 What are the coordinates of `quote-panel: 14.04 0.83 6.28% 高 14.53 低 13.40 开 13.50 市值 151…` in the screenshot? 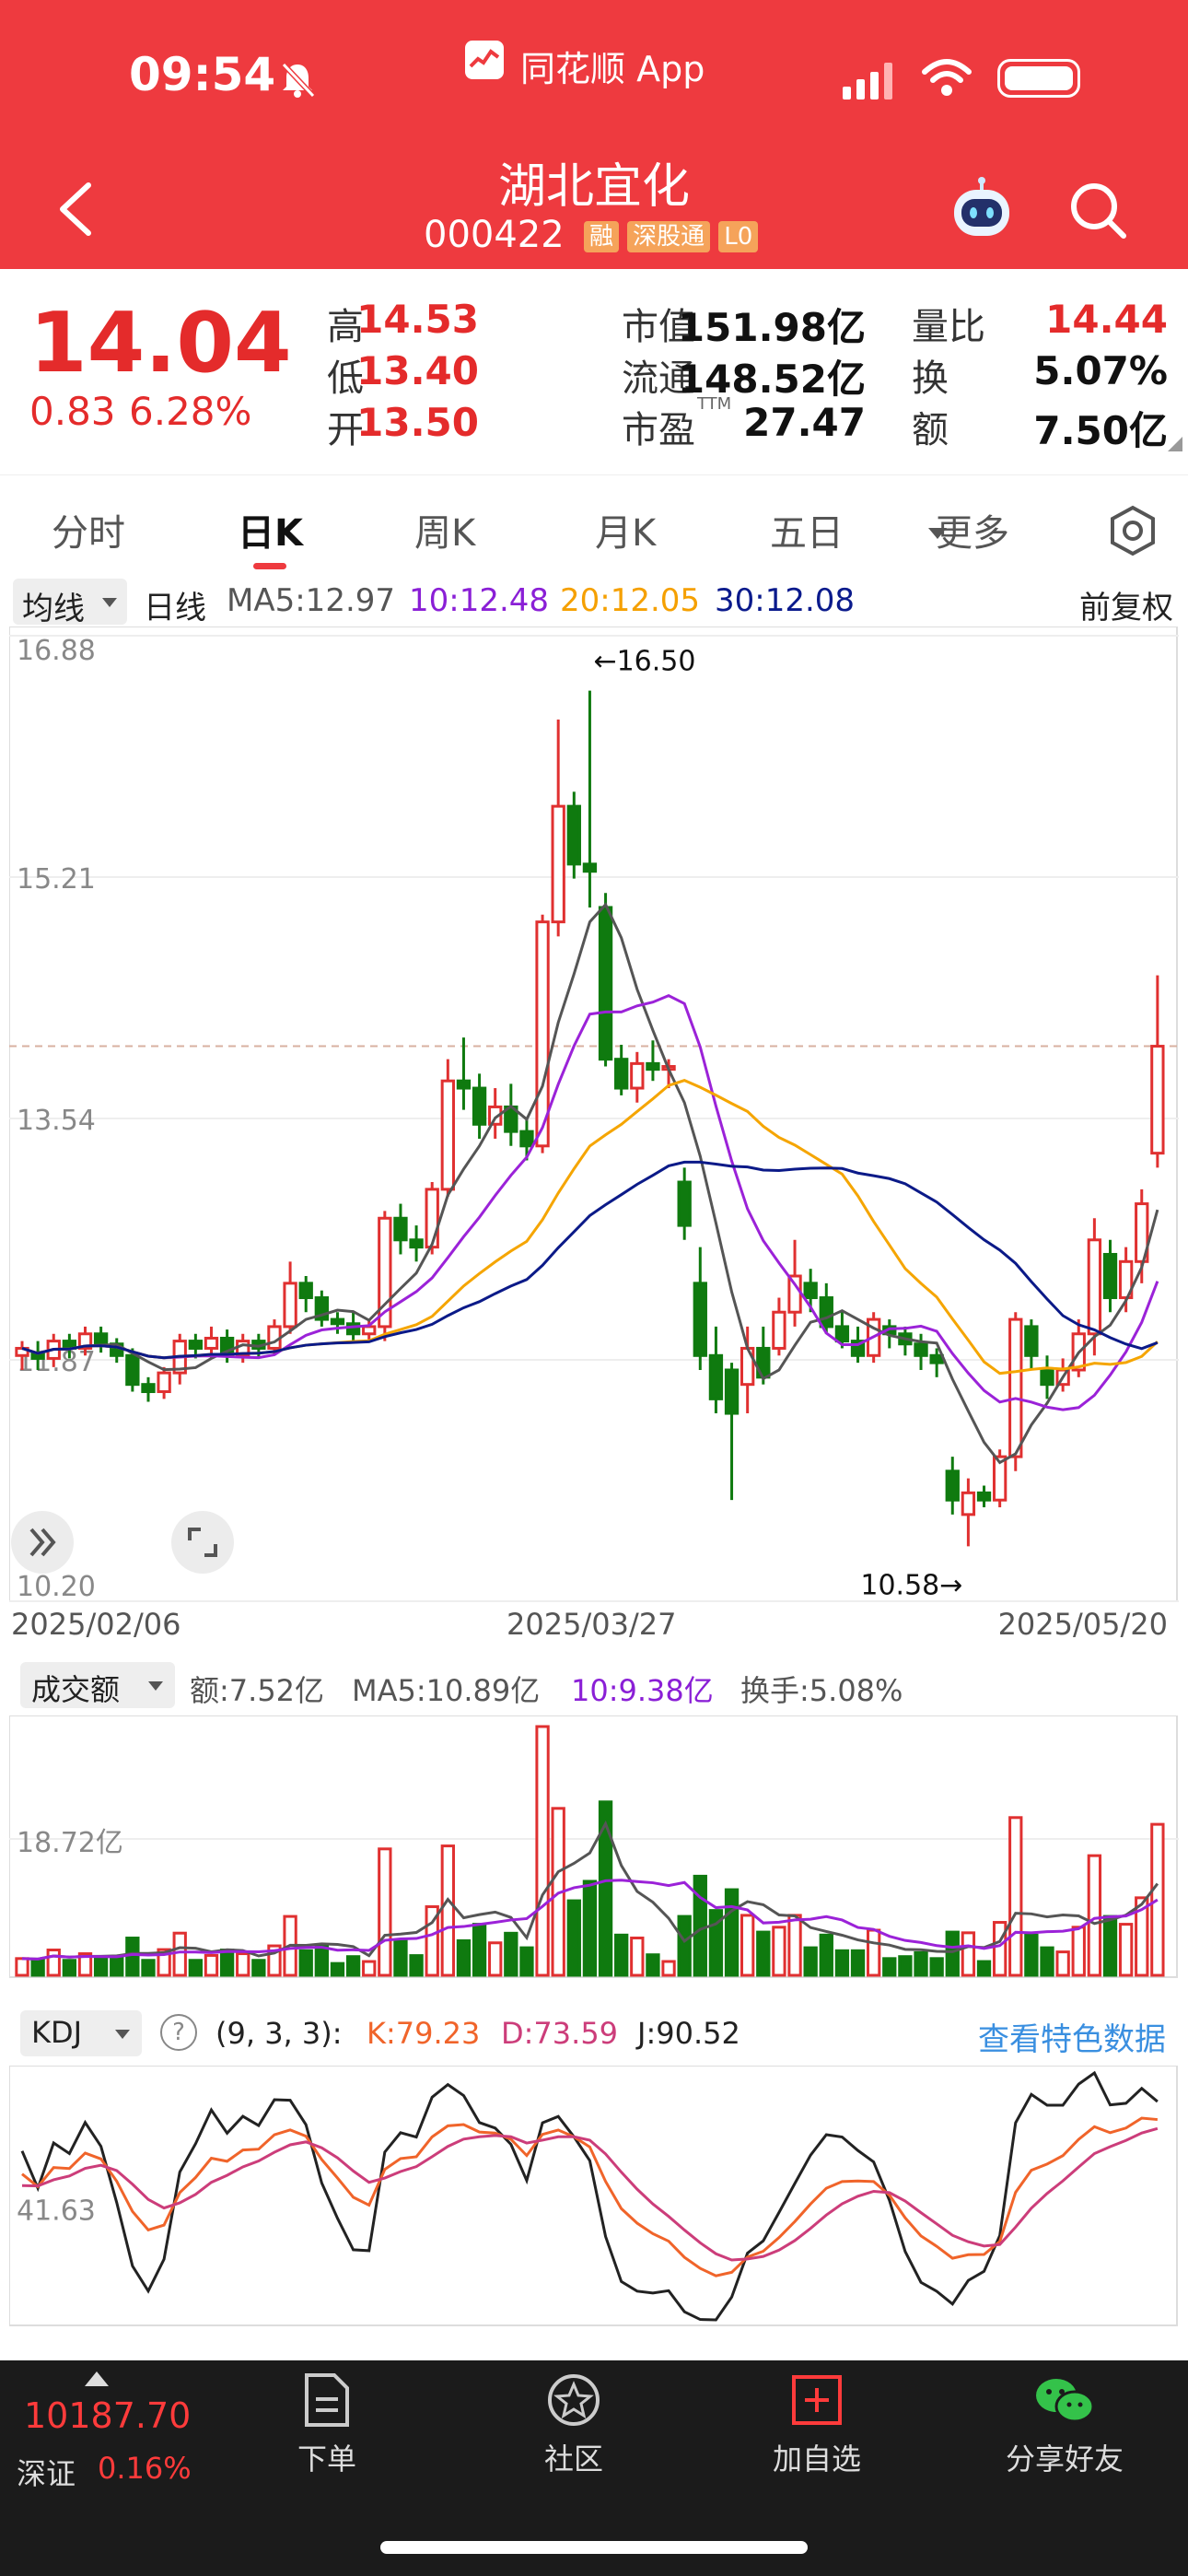 It's located at (594, 366).